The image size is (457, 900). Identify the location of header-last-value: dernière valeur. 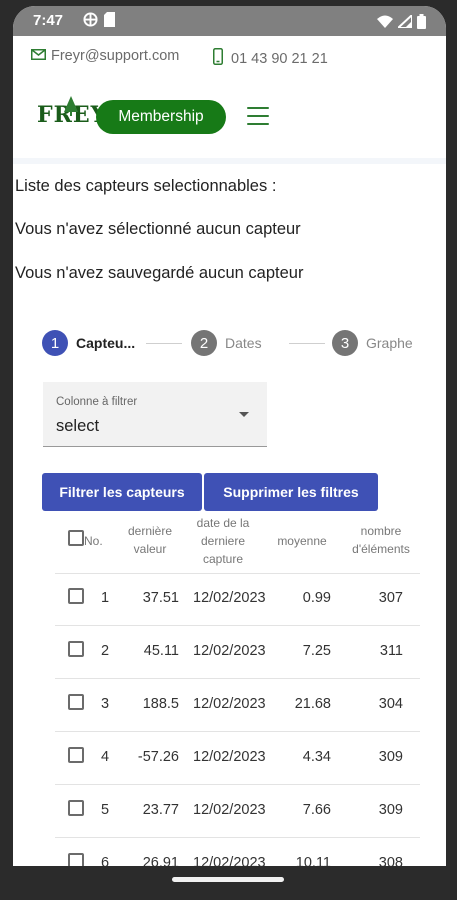
(150, 540).